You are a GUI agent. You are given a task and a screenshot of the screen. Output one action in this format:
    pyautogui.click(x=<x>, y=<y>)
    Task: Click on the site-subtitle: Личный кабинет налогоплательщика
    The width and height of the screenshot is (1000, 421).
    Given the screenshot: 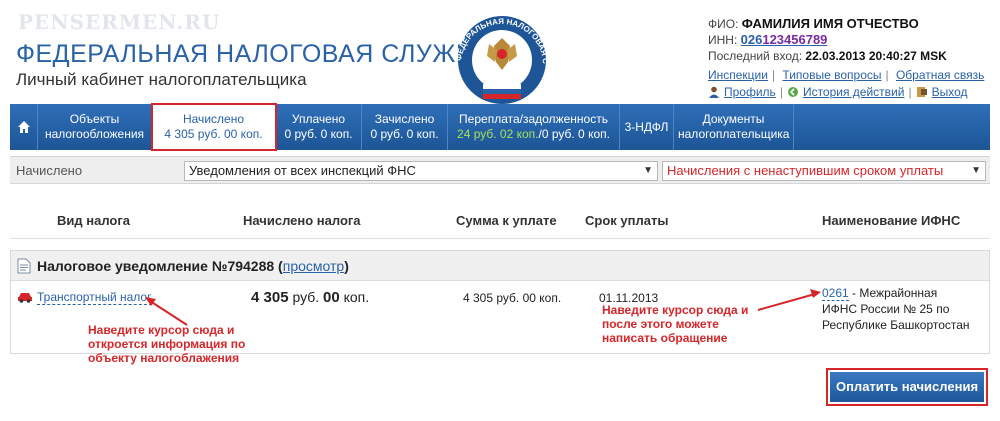 What is the action you would take?
    pyautogui.click(x=161, y=79)
    